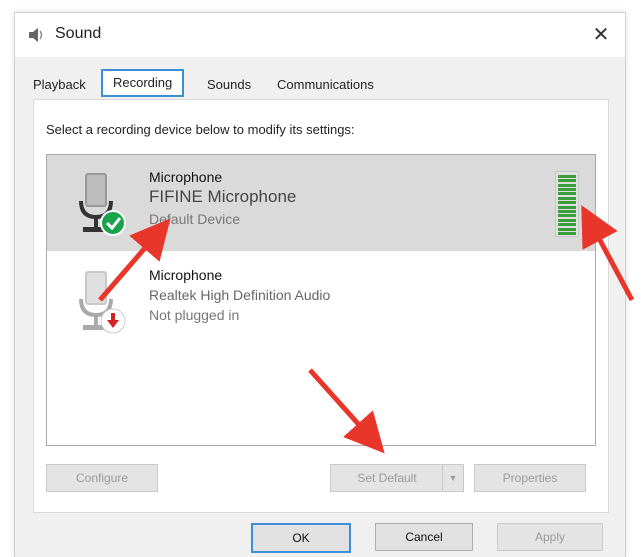 Image resolution: width=643 pixels, height=557 pixels. I want to click on speaker-icon, so click(36, 35).